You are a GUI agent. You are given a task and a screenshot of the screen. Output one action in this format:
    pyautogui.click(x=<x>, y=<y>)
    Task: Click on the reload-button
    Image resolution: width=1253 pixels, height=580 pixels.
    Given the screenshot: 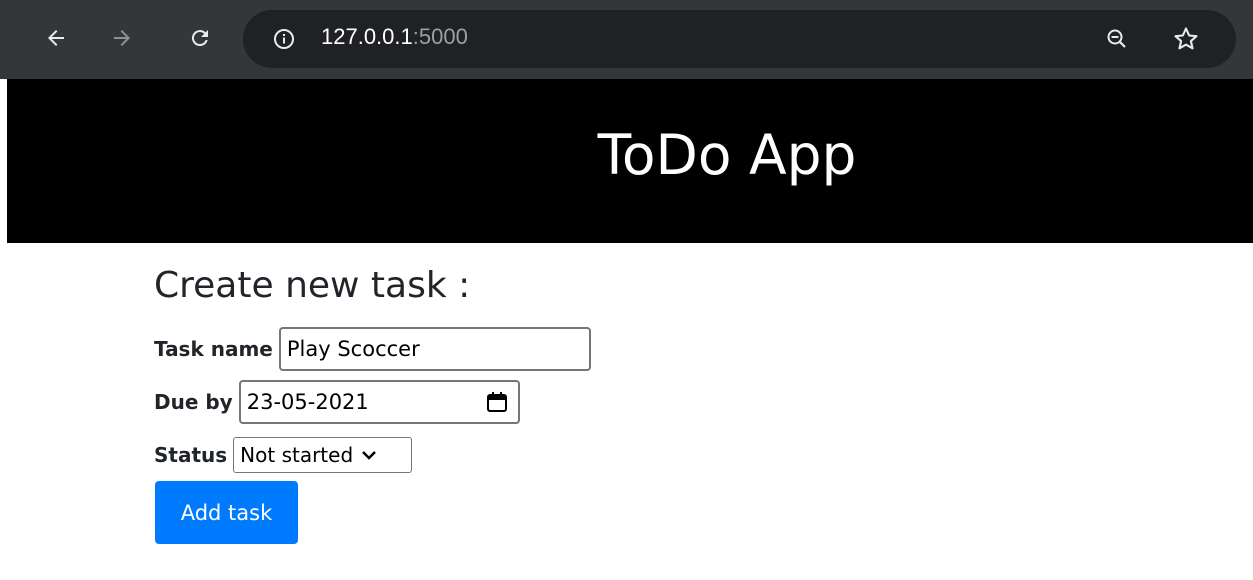 What is the action you would take?
    pyautogui.click(x=200, y=38)
    